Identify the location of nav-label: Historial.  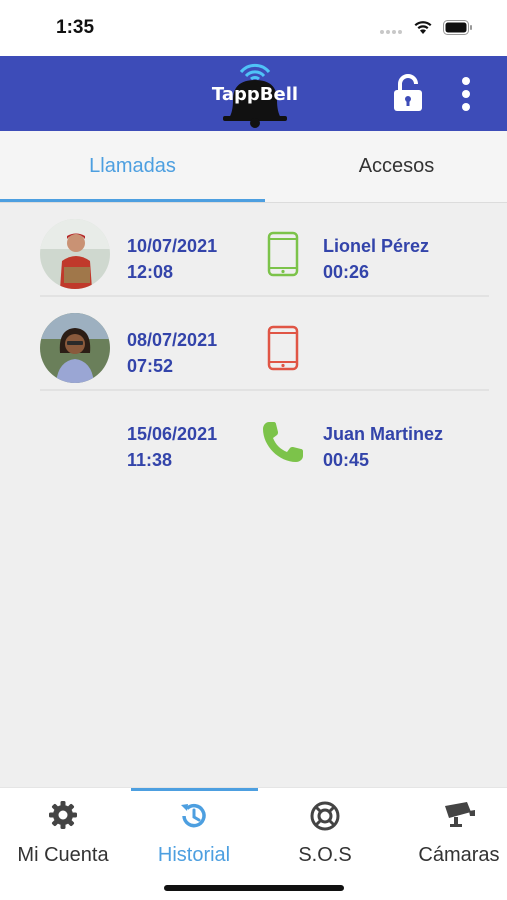
(194, 855).